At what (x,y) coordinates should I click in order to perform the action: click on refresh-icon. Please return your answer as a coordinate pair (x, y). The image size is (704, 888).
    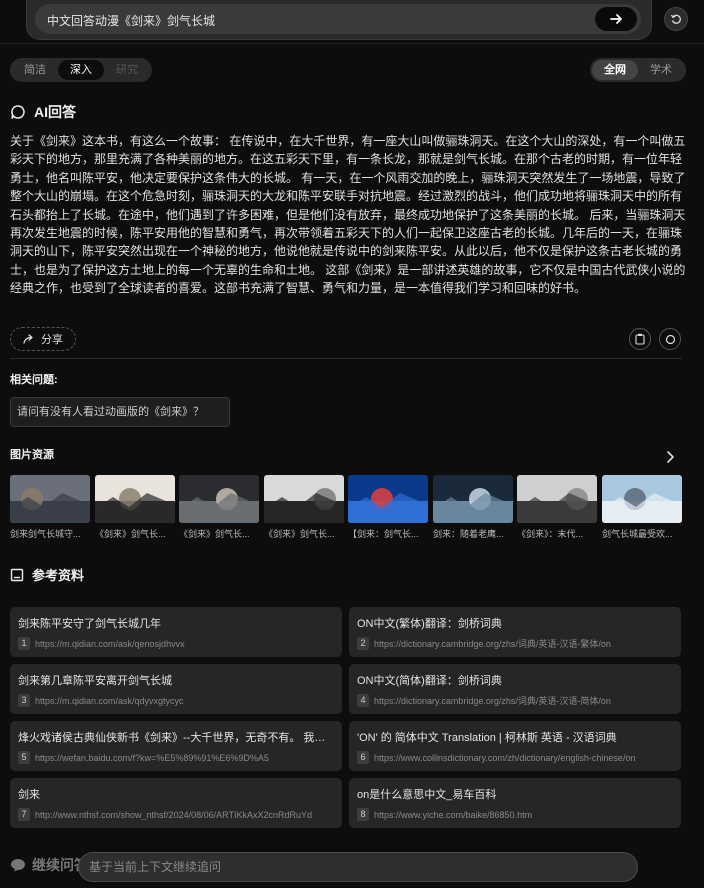
    Looking at the image, I should click on (670, 339).